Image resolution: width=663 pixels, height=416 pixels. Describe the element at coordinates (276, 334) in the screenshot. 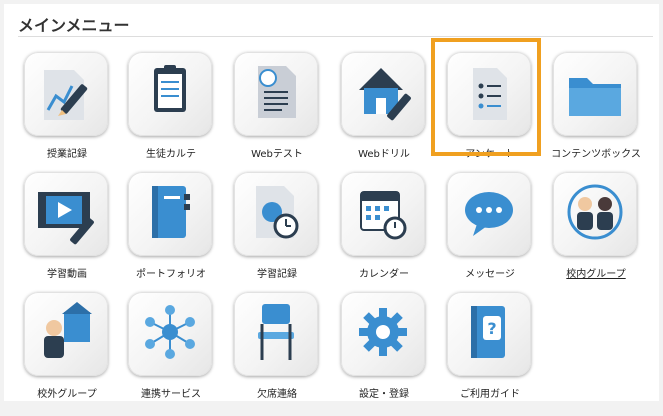

I see `chair-icon` at that location.